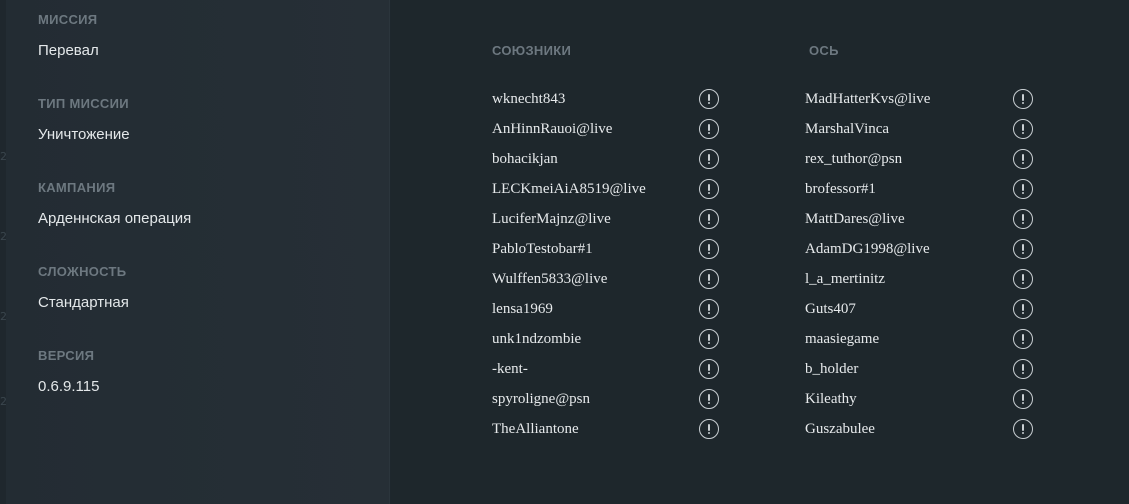  Describe the element at coordinates (855, 219) in the screenshot. I see `player-name: MattDares@live` at that location.